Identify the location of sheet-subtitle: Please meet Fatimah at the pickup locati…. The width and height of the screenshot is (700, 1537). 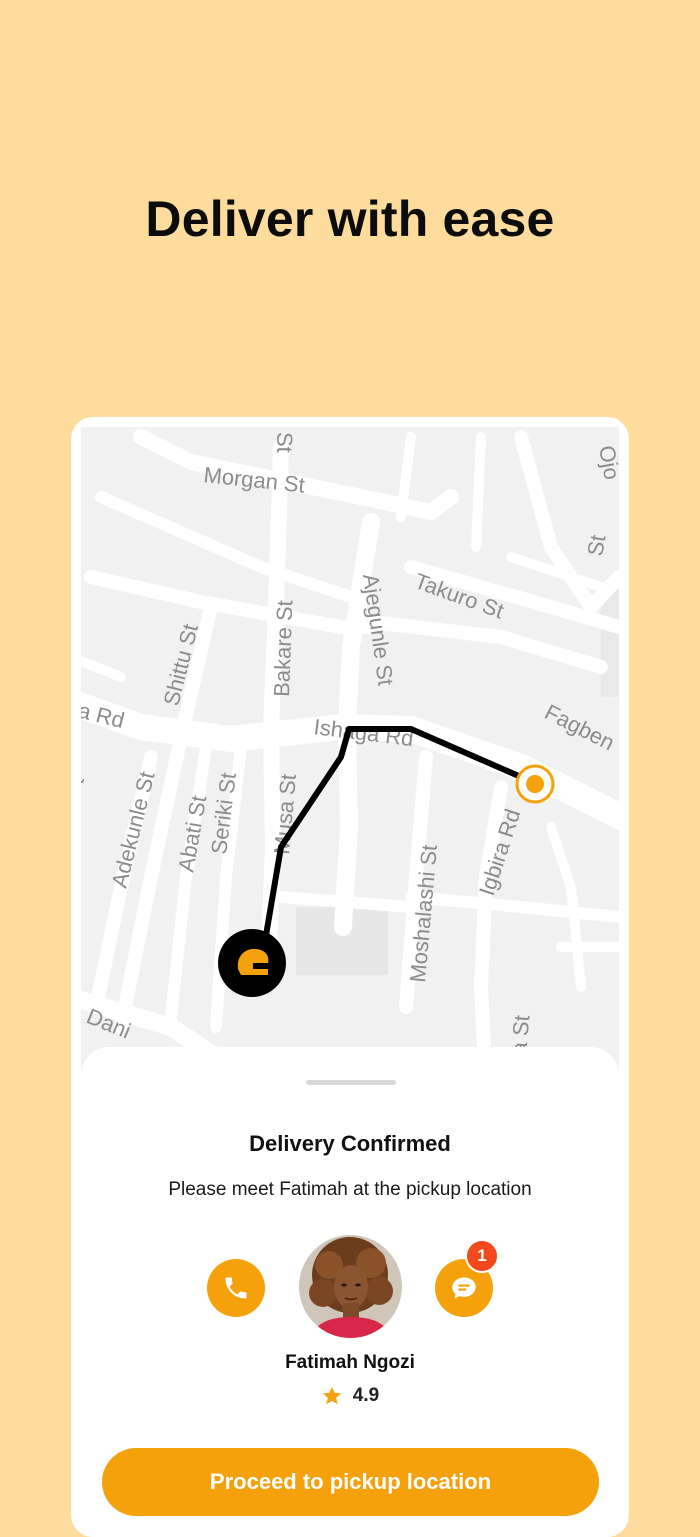
(350, 1189).